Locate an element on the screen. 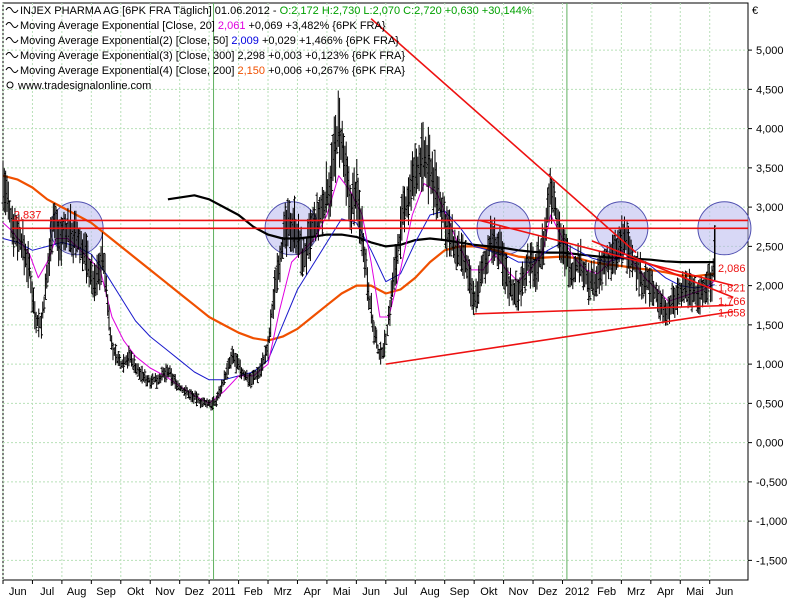  y-tick-label: 2,500 is located at coordinates (770, 247).